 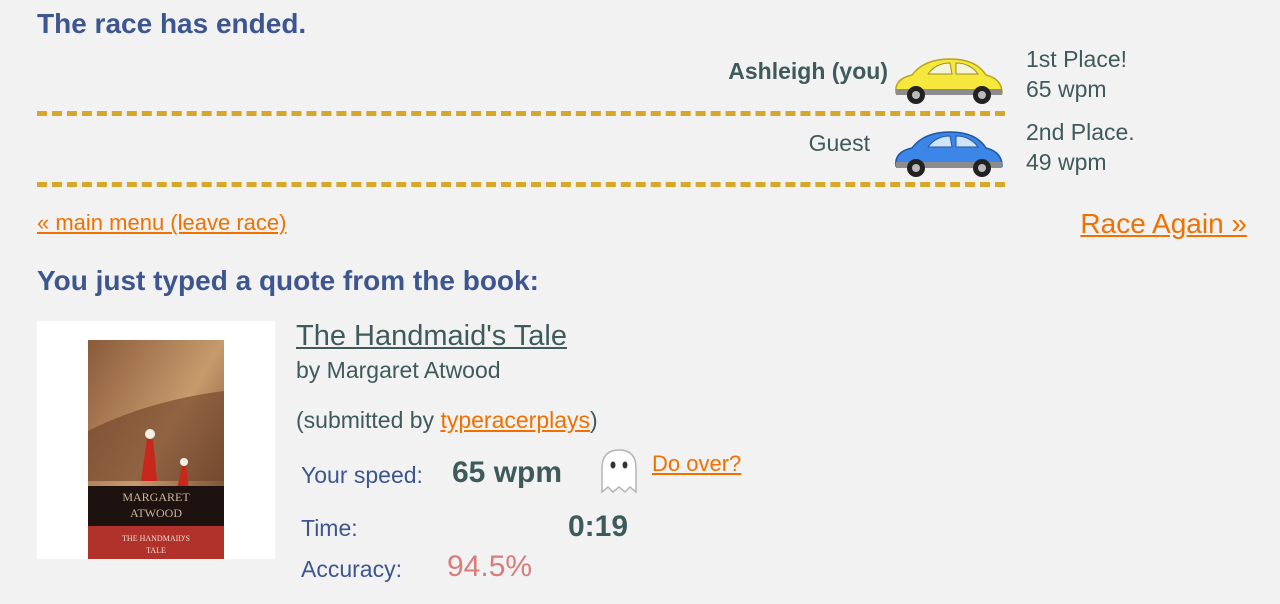 I want to click on time-value: 0:19, so click(x=598, y=526).